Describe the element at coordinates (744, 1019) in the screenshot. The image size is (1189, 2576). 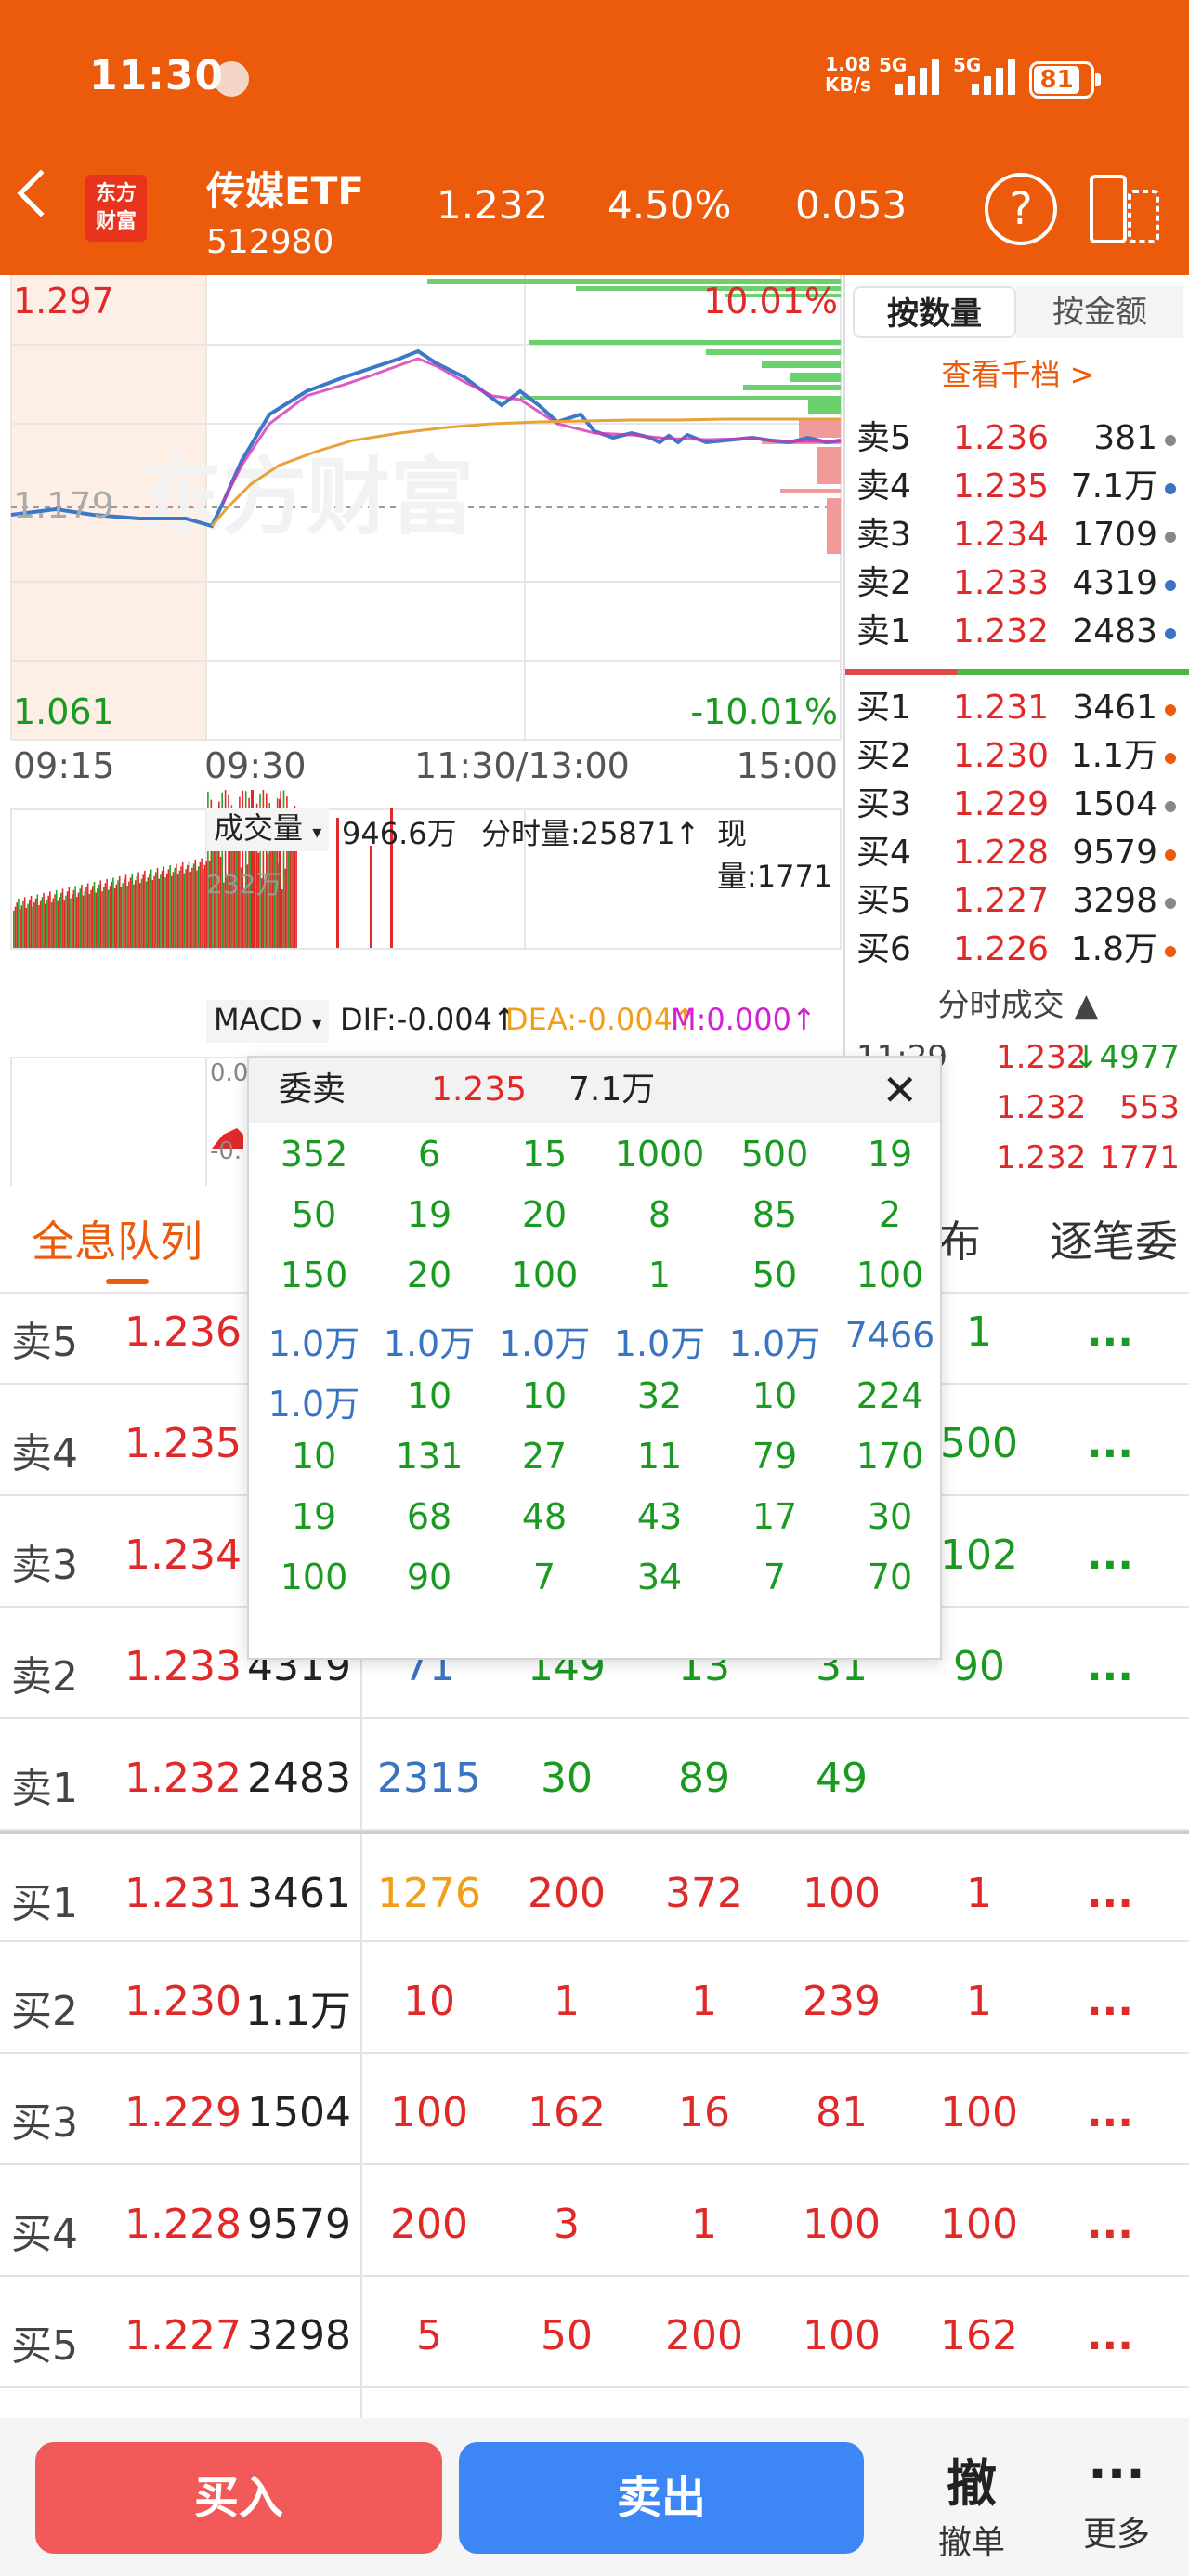
I see `macd-m: M:0.000↑` at that location.